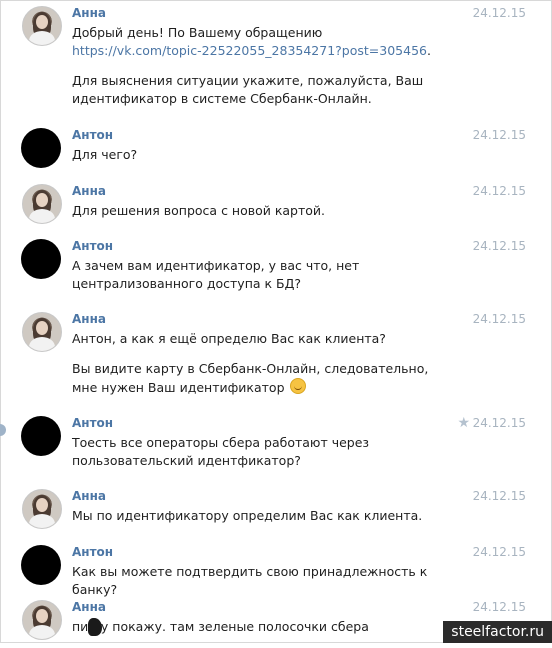 Image resolution: width=552 pixels, height=648 pixels. I want to click on redaction-blot, so click(95, 627).